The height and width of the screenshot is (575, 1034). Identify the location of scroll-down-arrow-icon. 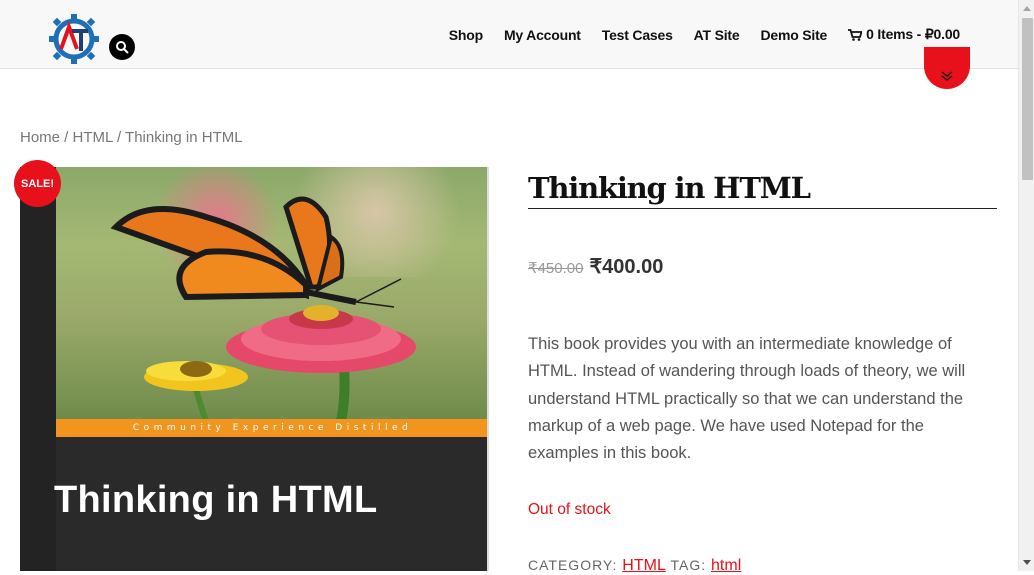
(1027, 562).